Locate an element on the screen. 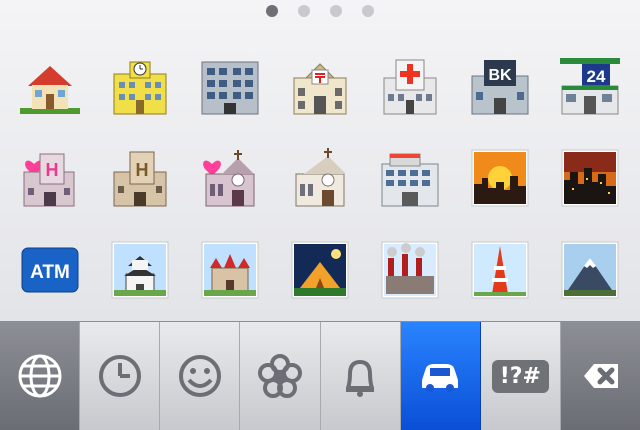  bell-icon is located at coordinates (360, 376).